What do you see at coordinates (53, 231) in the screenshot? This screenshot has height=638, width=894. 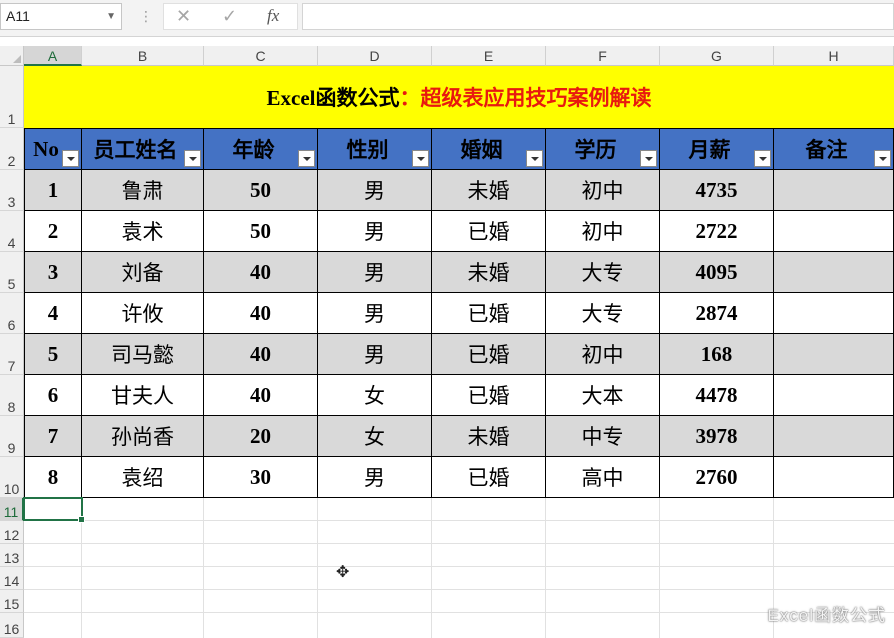 I see `table-cell: 2` at bounding box center [53, 231].